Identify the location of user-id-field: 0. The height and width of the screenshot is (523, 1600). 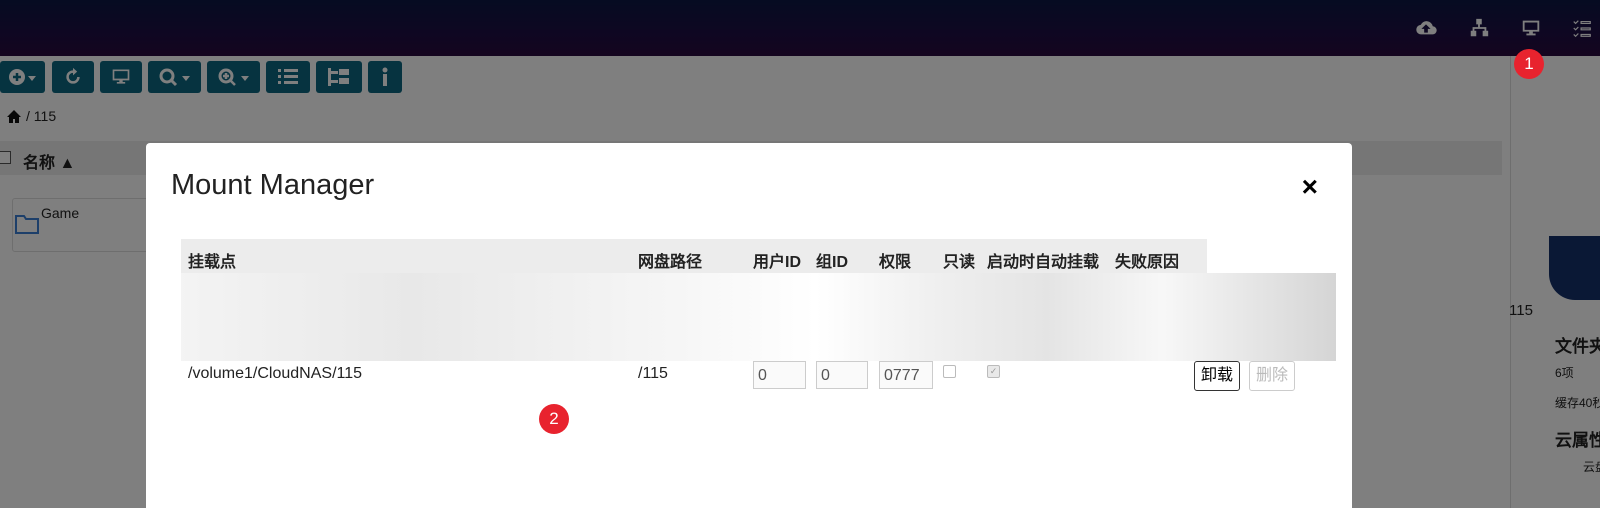
(779, 375).